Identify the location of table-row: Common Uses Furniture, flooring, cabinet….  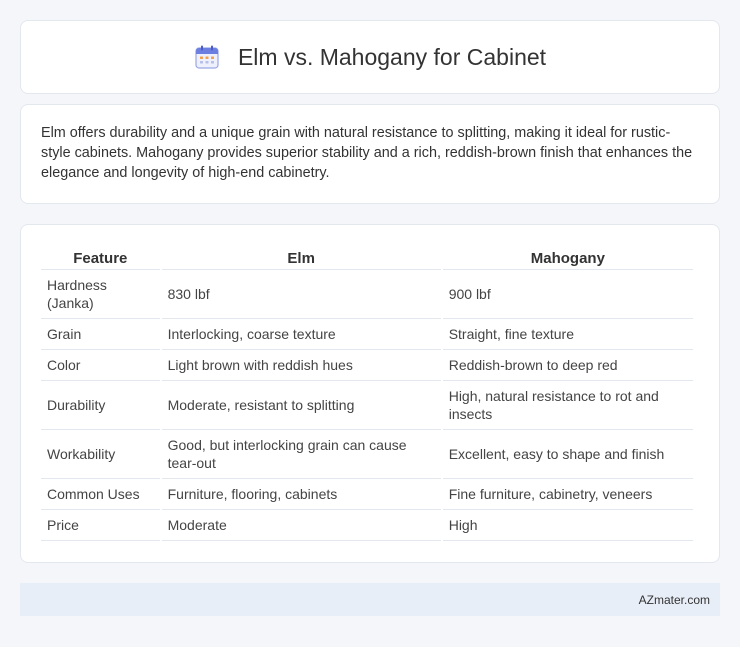
(367, 494).